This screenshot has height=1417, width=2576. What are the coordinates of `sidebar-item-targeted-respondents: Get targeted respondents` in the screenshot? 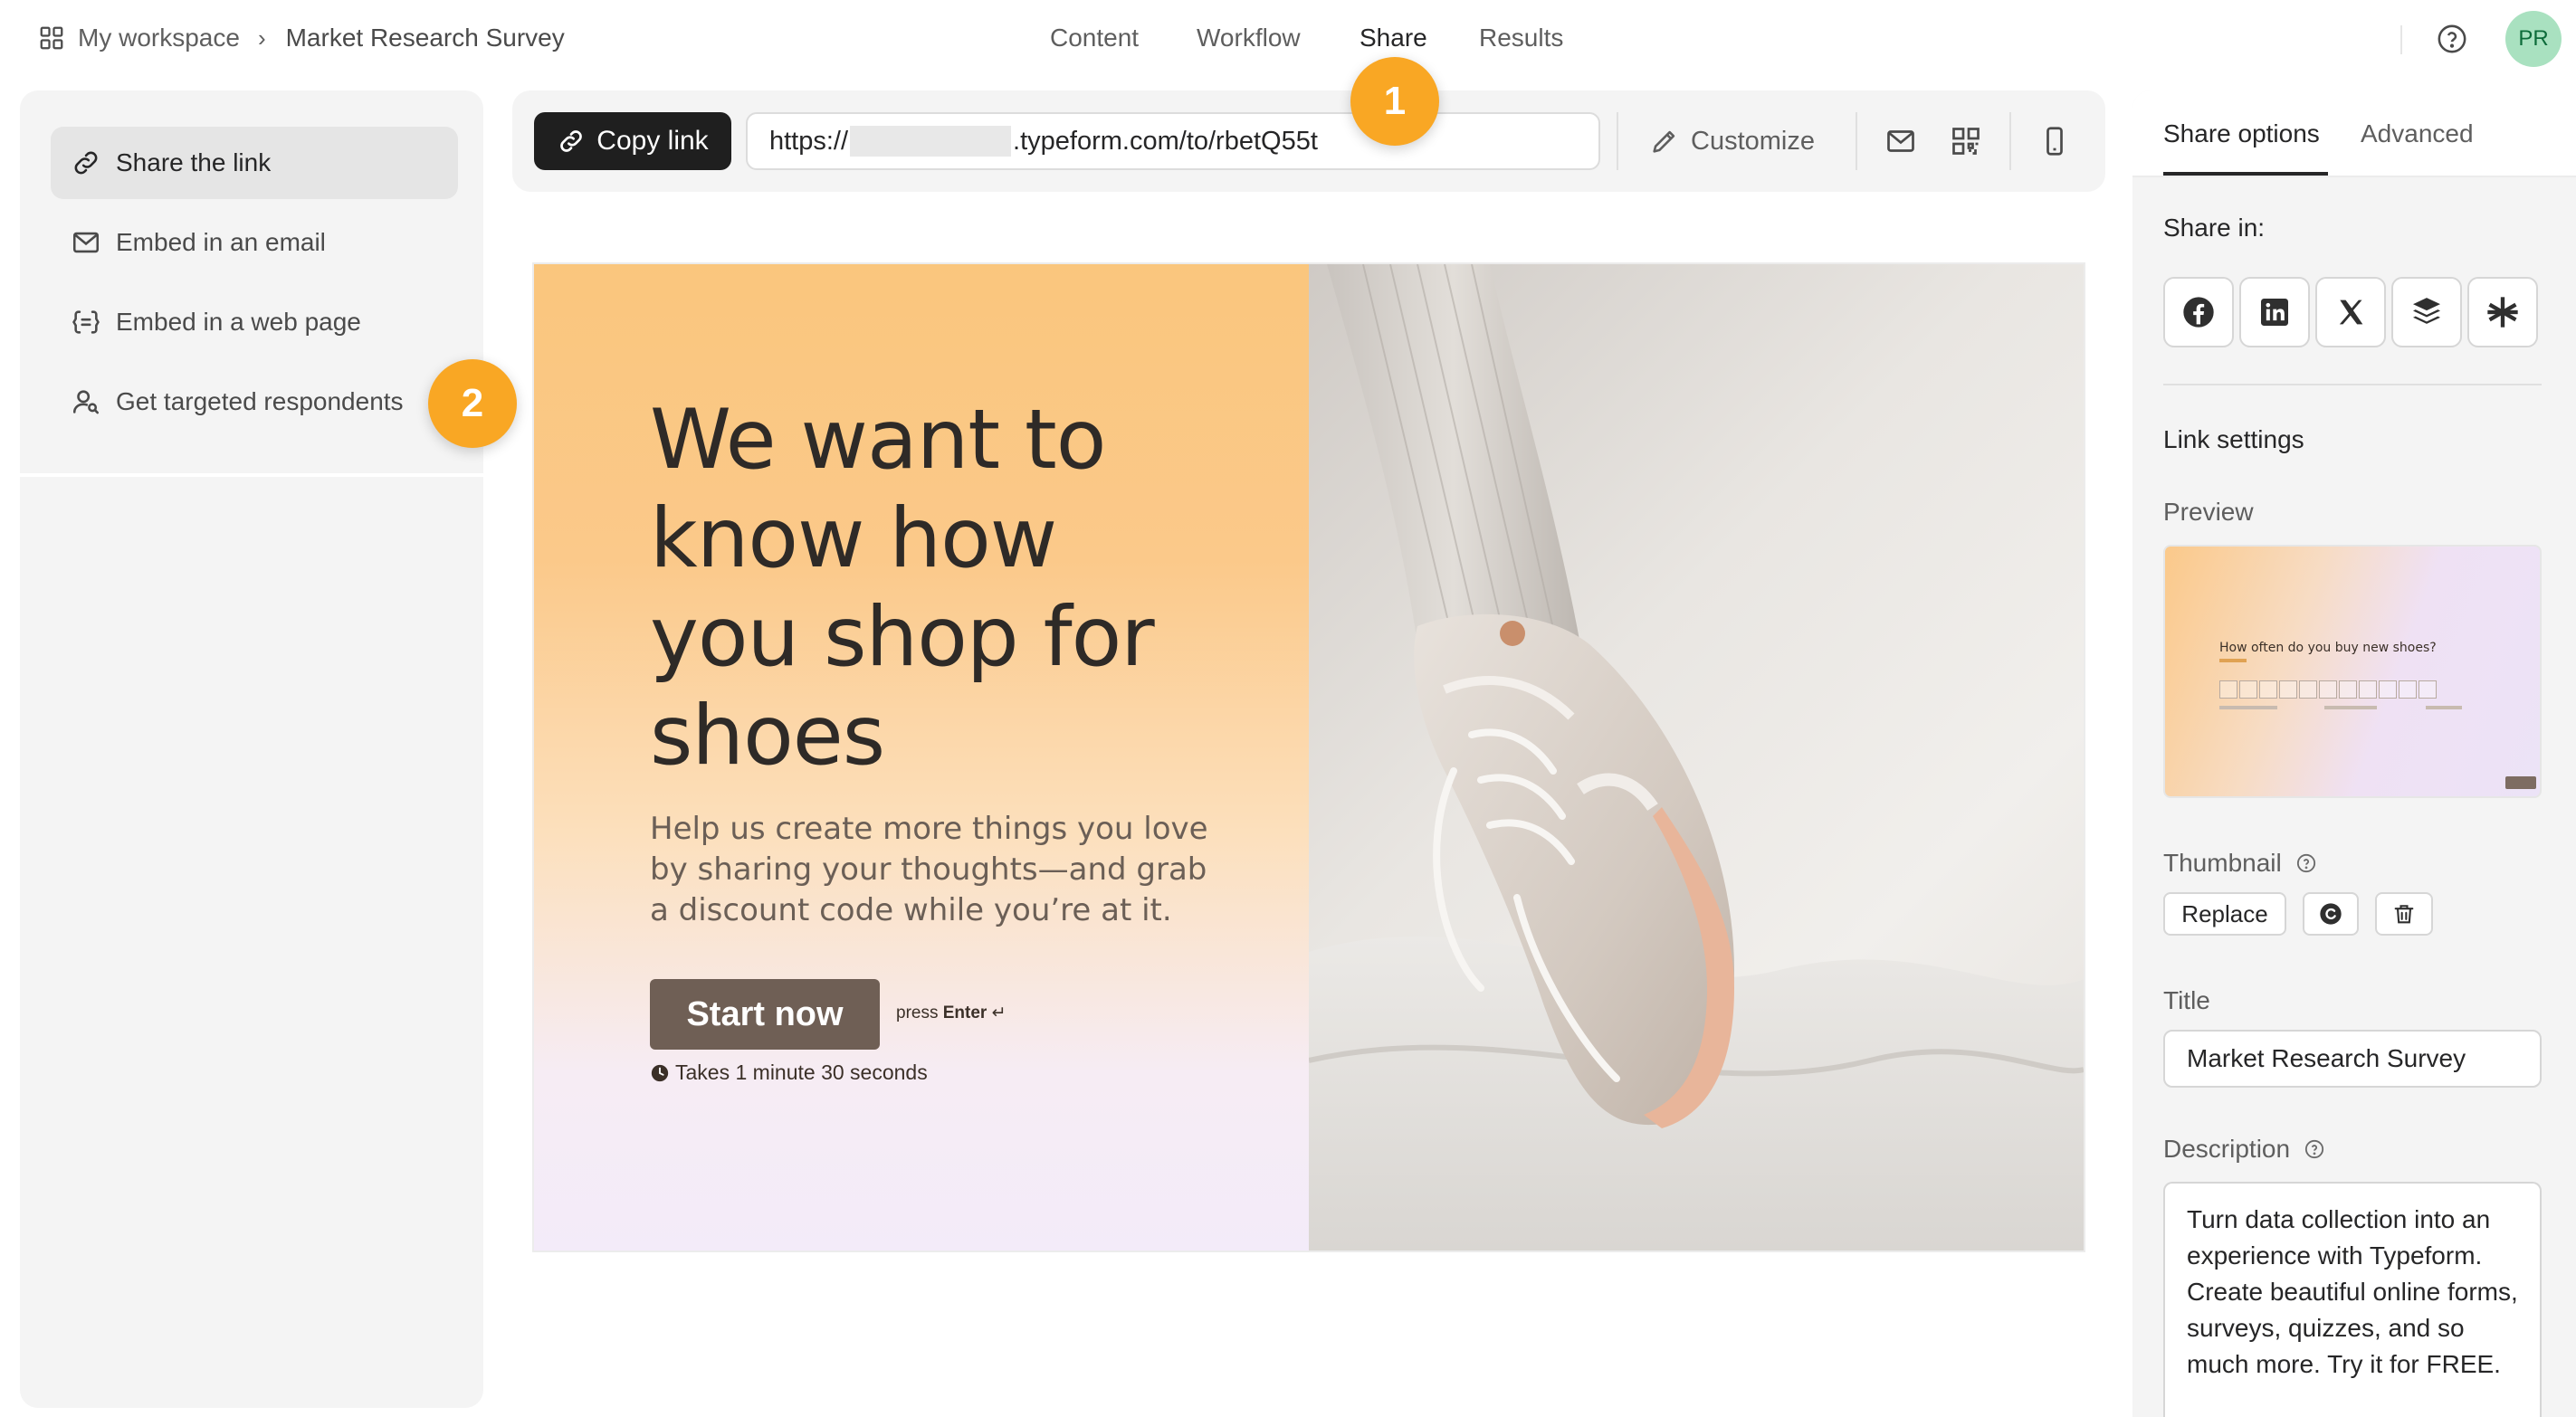 It's located at (255, 402).